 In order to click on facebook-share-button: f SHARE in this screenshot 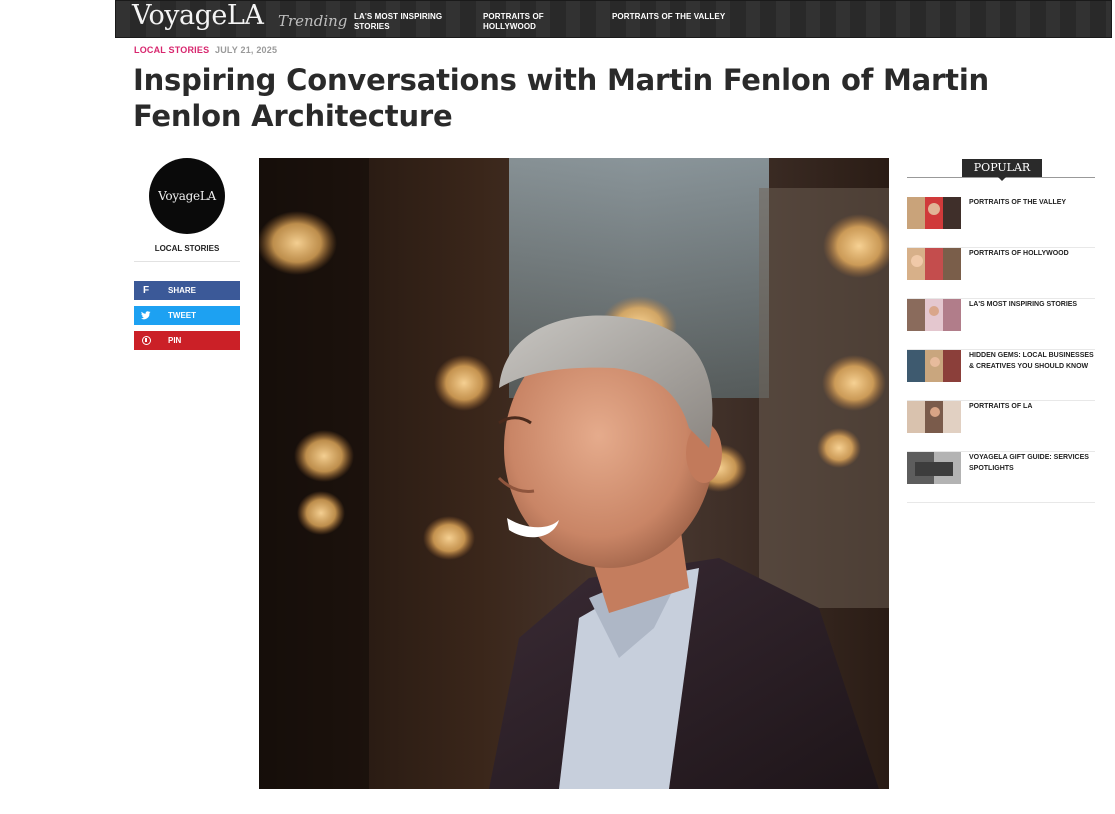, I will do `click(187, 290)`.